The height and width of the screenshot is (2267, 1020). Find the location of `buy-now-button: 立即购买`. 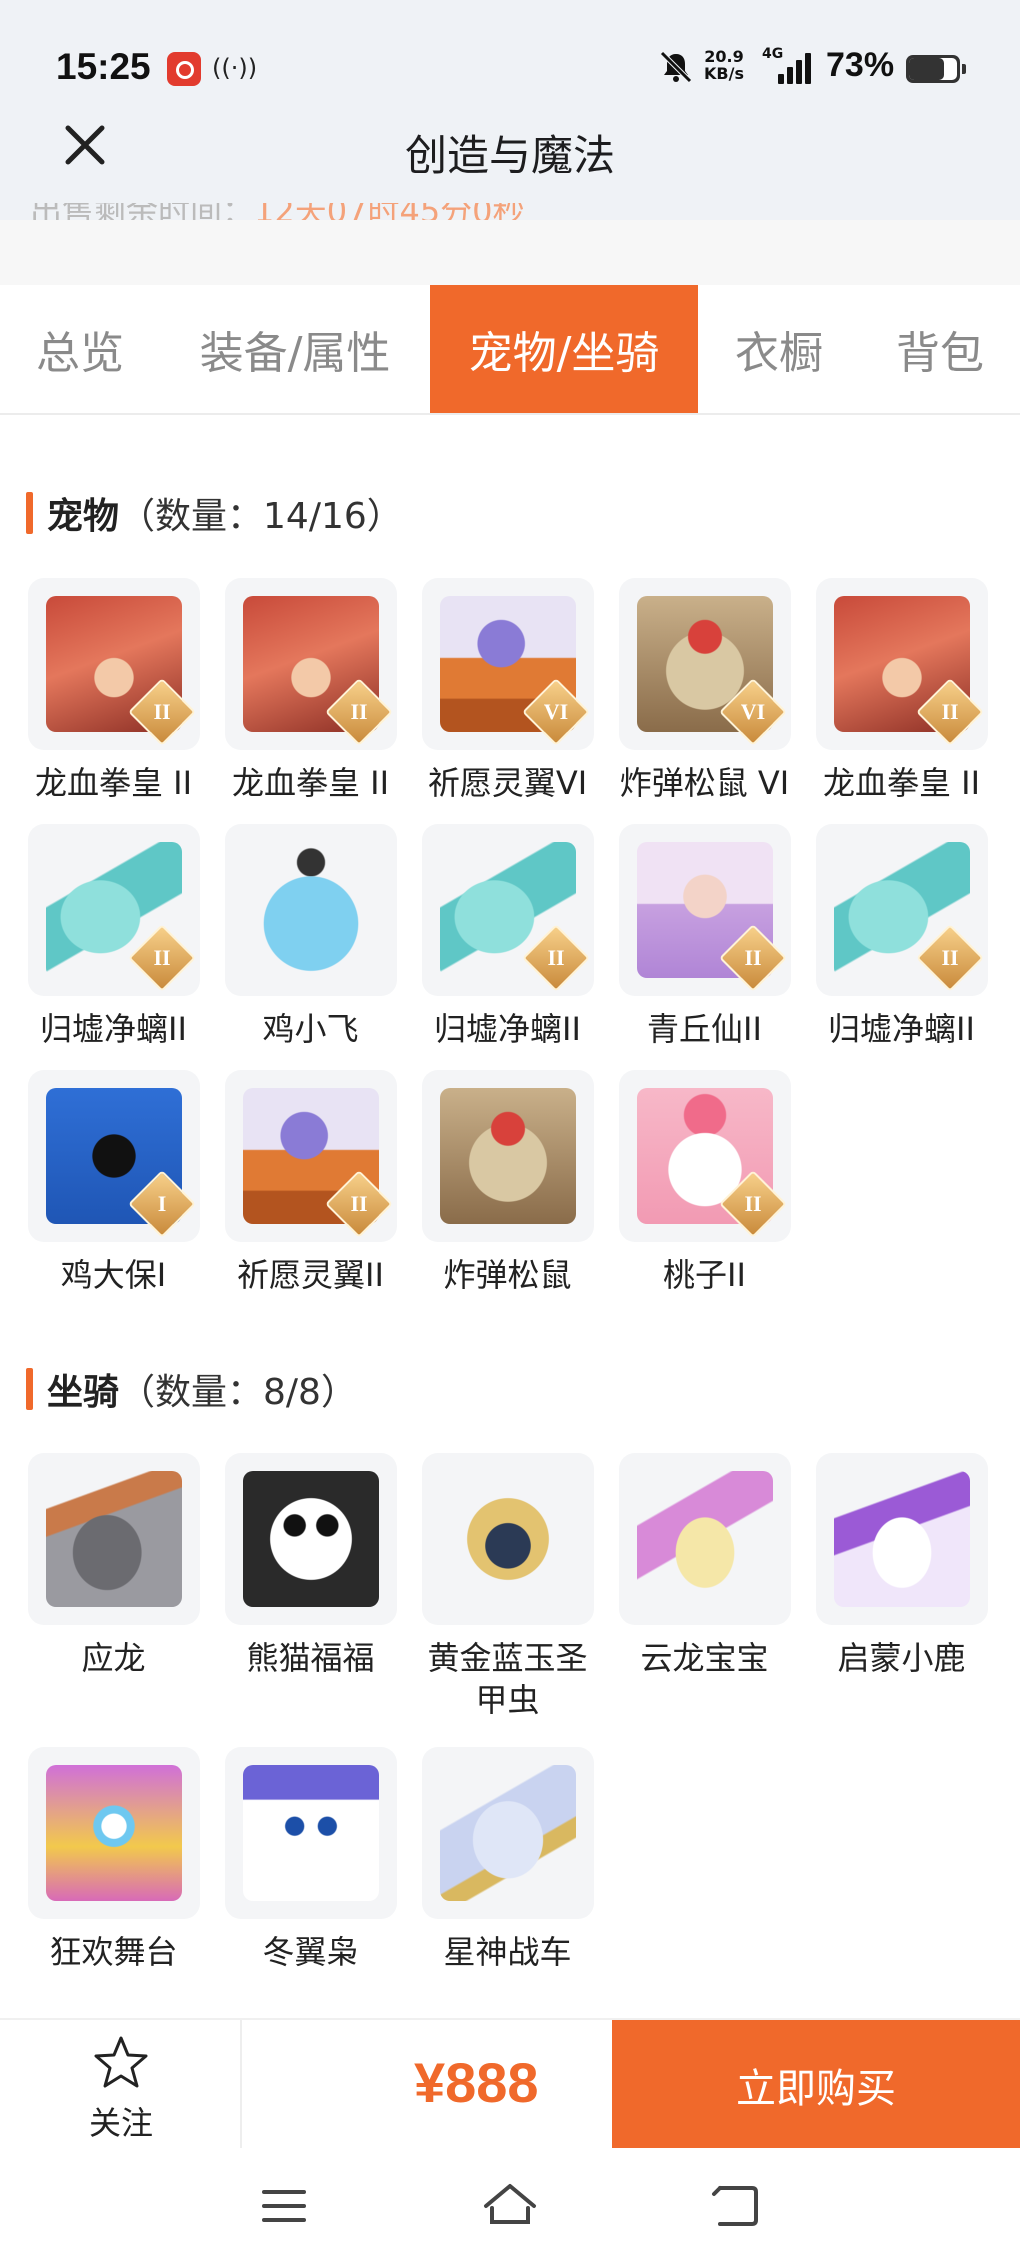

buy-now-button: 立即购买 is located at coordinates (816, 2085).